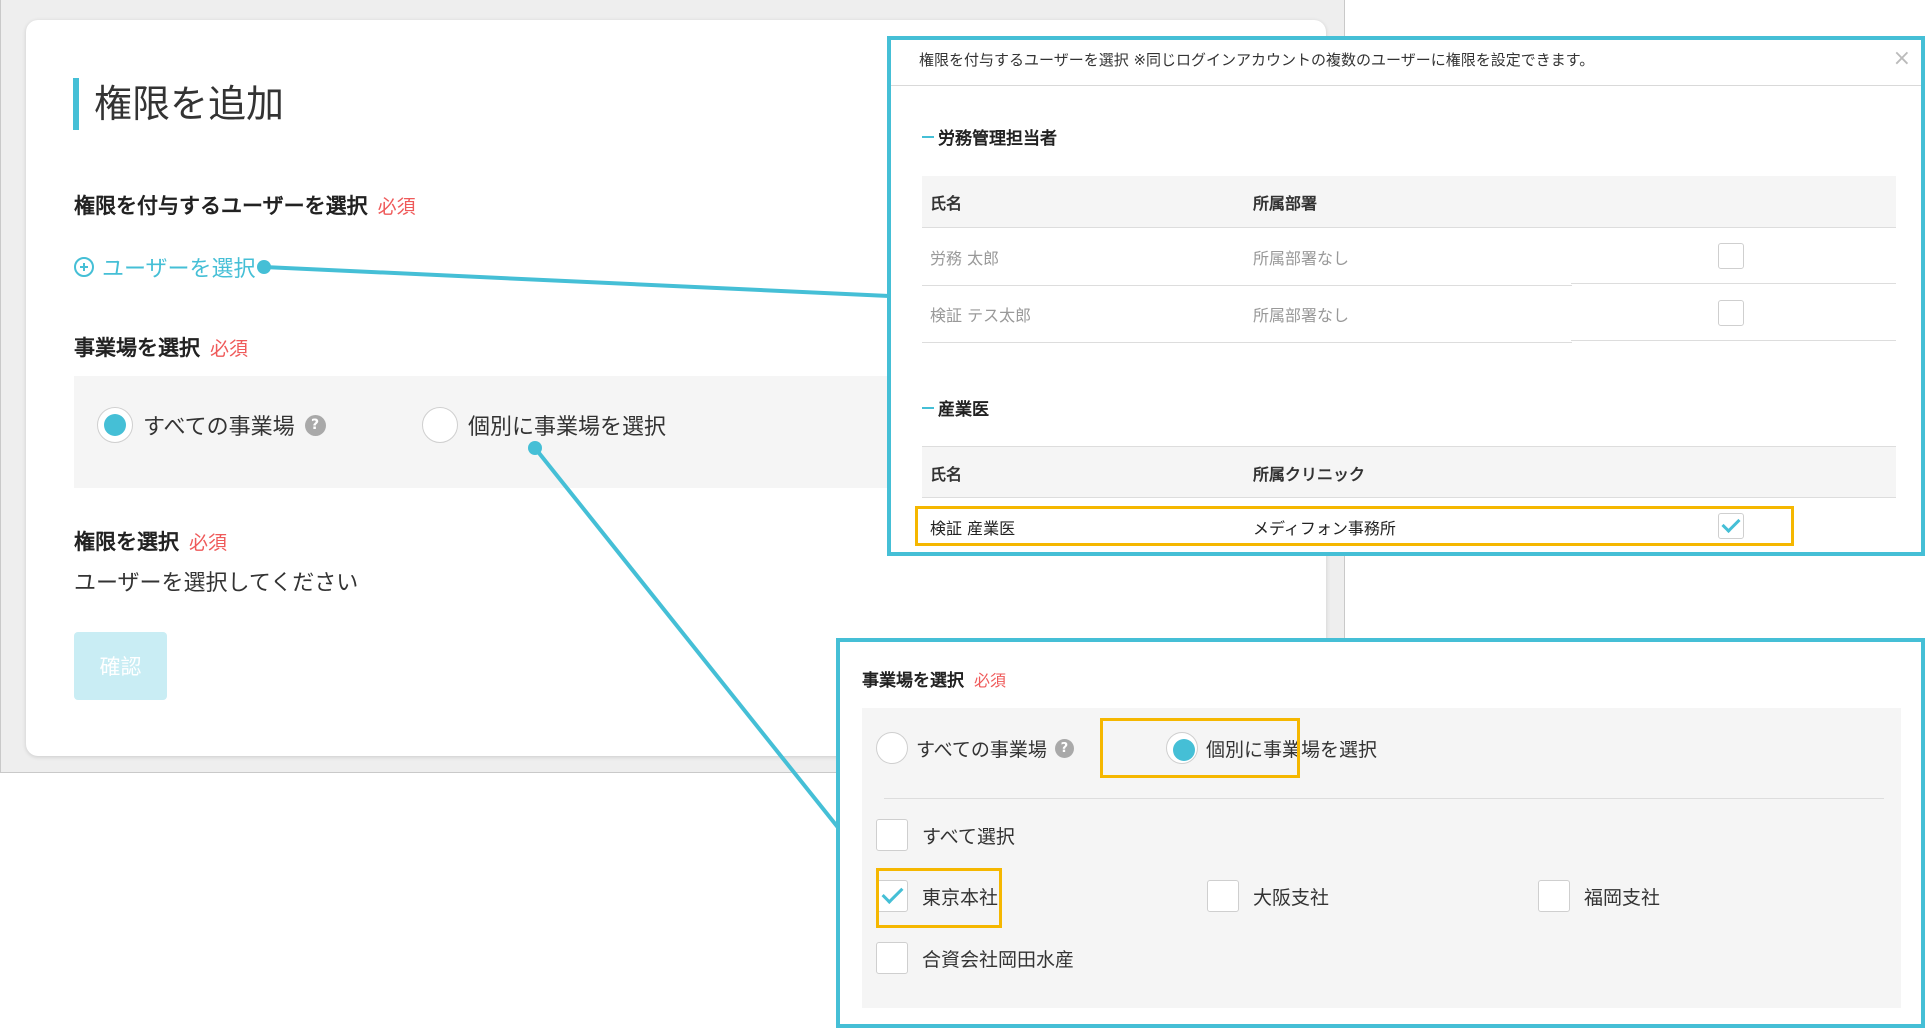 The width and height of the screenshot is (1925, 1028). I want to click on group-title-text: 労務管理担当者, so click(997, 139).